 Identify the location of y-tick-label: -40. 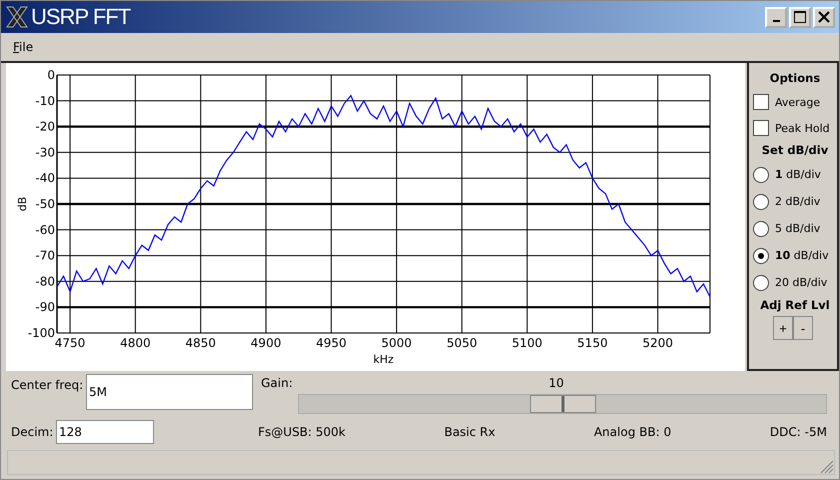
(45, 178).